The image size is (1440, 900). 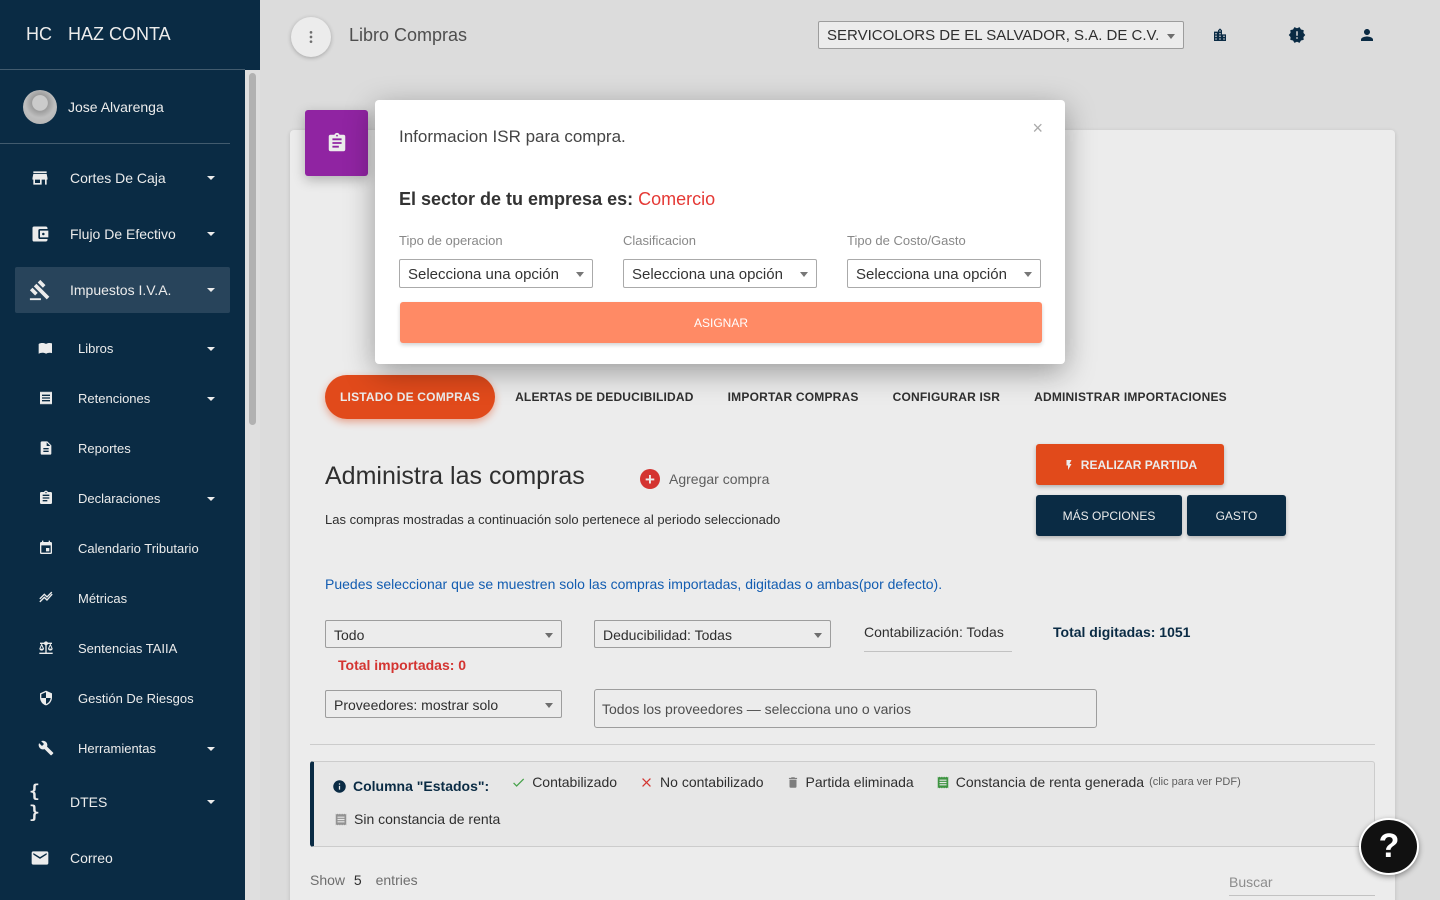 I want to click on tipo-costo-gasto-select: Selecciona una opción, so click(x=944, y=273).